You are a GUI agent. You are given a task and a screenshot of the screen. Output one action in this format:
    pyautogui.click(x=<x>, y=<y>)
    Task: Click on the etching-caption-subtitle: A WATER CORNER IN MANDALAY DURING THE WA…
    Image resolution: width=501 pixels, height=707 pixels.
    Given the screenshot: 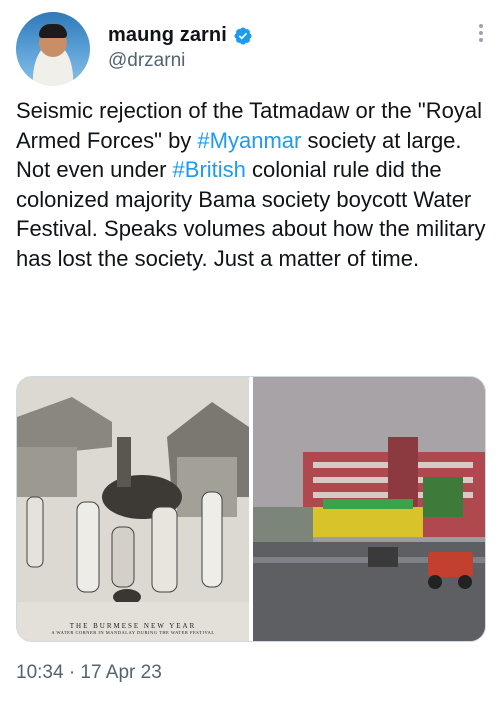 What is the action you would take?
    pyautogui.click(x=133, y=632)
    